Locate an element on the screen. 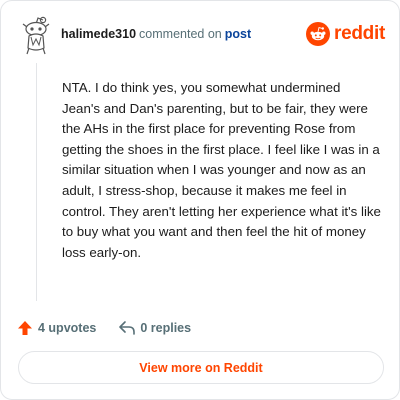 This screenshot has height=400, width=400. comment-meta: halimede310 commented on post is located at coordinates (156, 34).